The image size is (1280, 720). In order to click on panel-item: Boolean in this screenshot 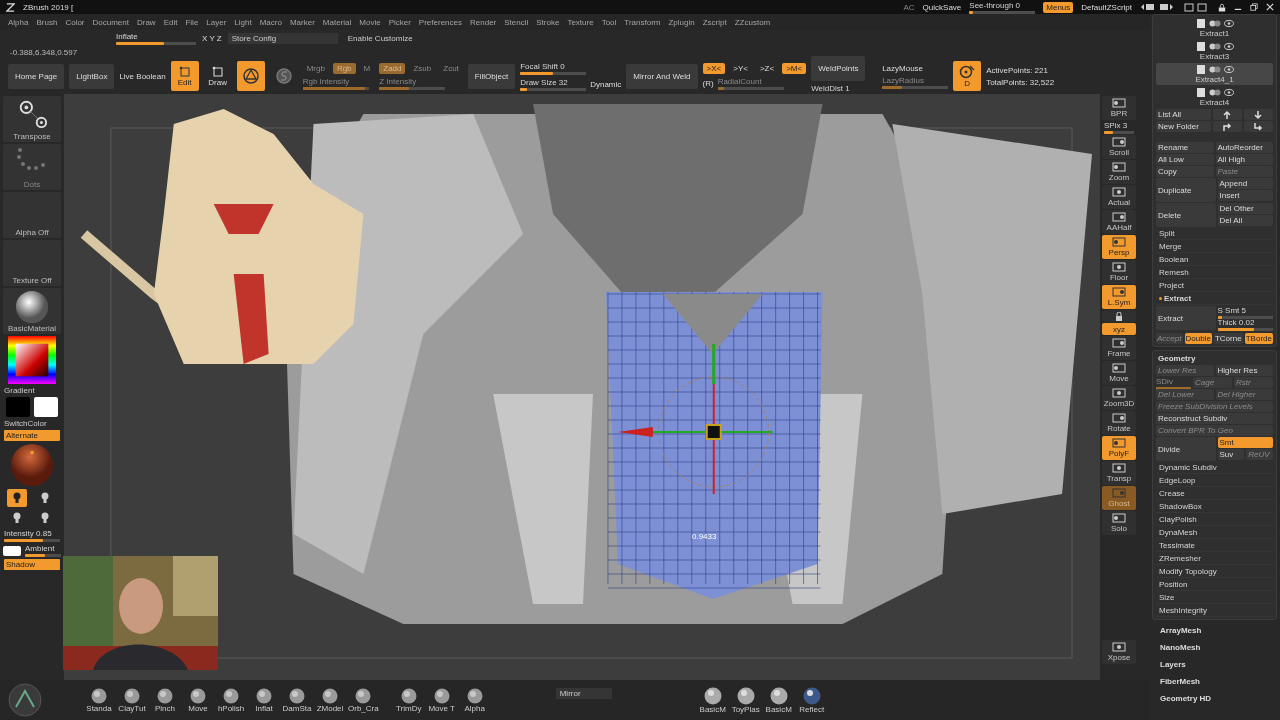, I will do `click(1214, 260)`.